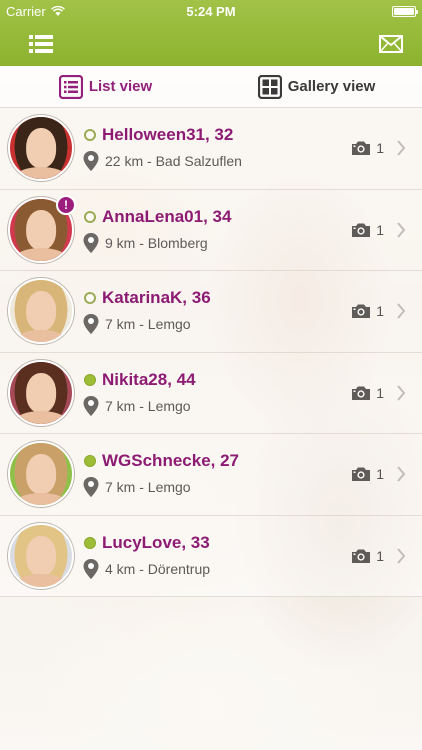 The image size is (422, 750). Describe the element at coordinates (217, 380) in the screenshot. I see `name-line: Nikita28, 44` at that location.